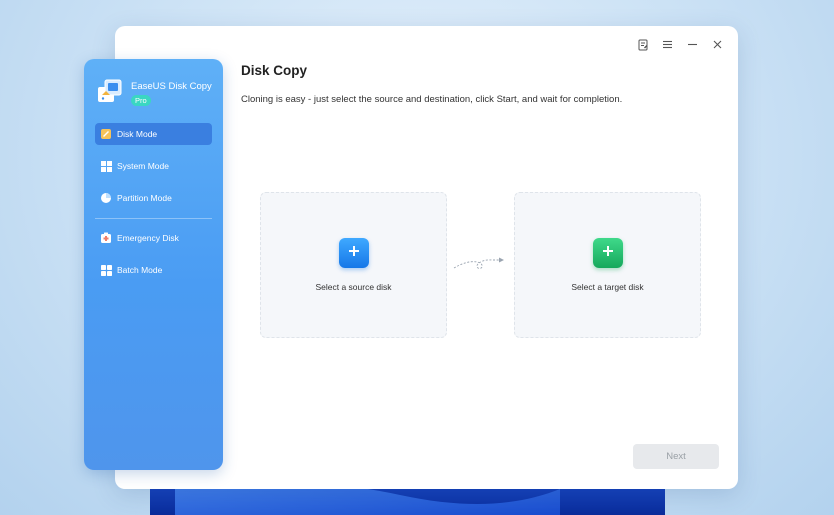 The width and height of the screenshot is (834, 515). What do you see at coordinates (106, 166) in the screenshot?
I see `windows-icon` at bounding box center [106, 166].